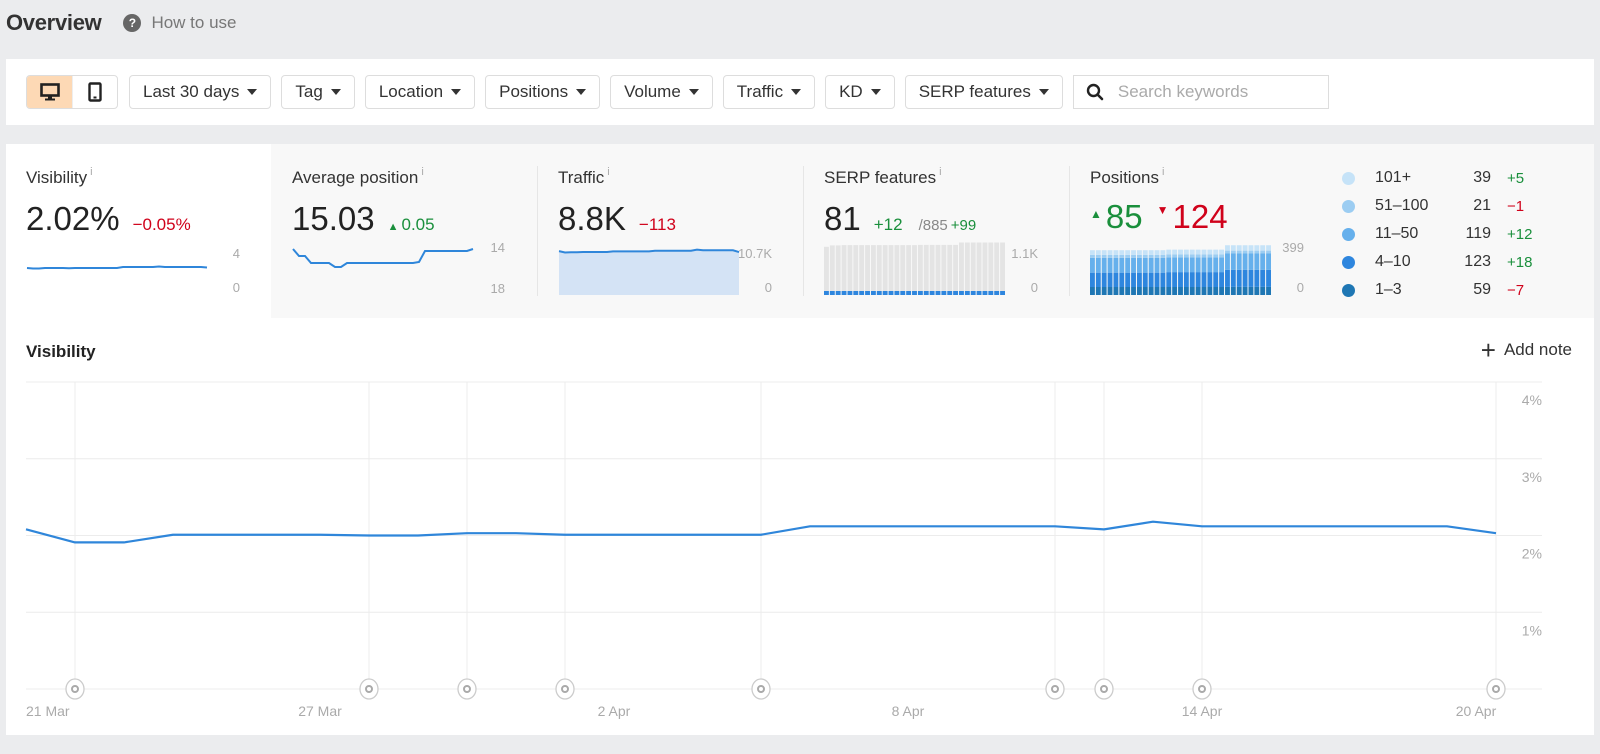 The height and width of the screenshot is (754, 1600). I want to click on filter-kd: KD, so click(860, 92).